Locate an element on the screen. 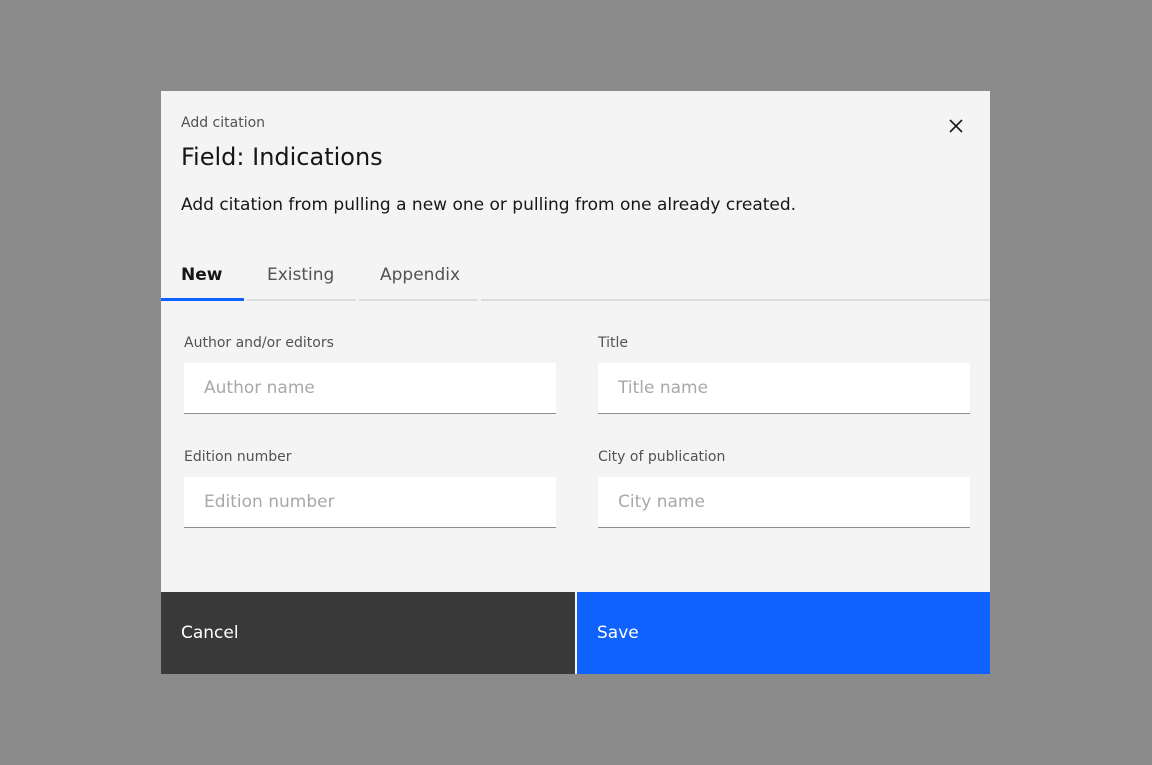 This screenshot has width=1152, height=765. close-button is located at coordinates (956, 126).